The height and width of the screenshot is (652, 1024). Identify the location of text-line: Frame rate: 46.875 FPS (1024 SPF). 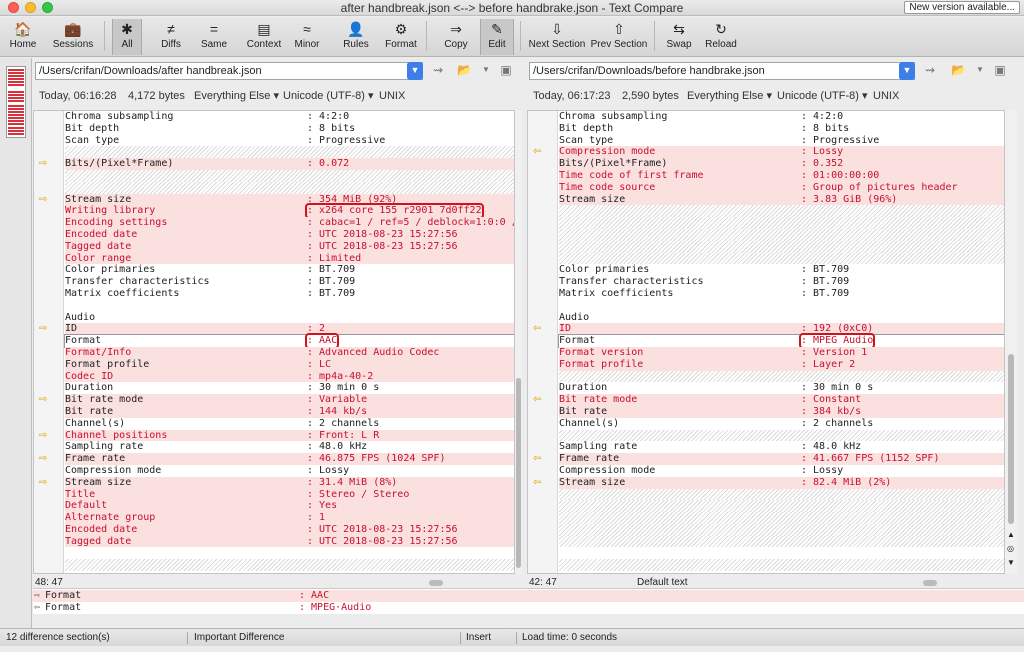
(289, 459).